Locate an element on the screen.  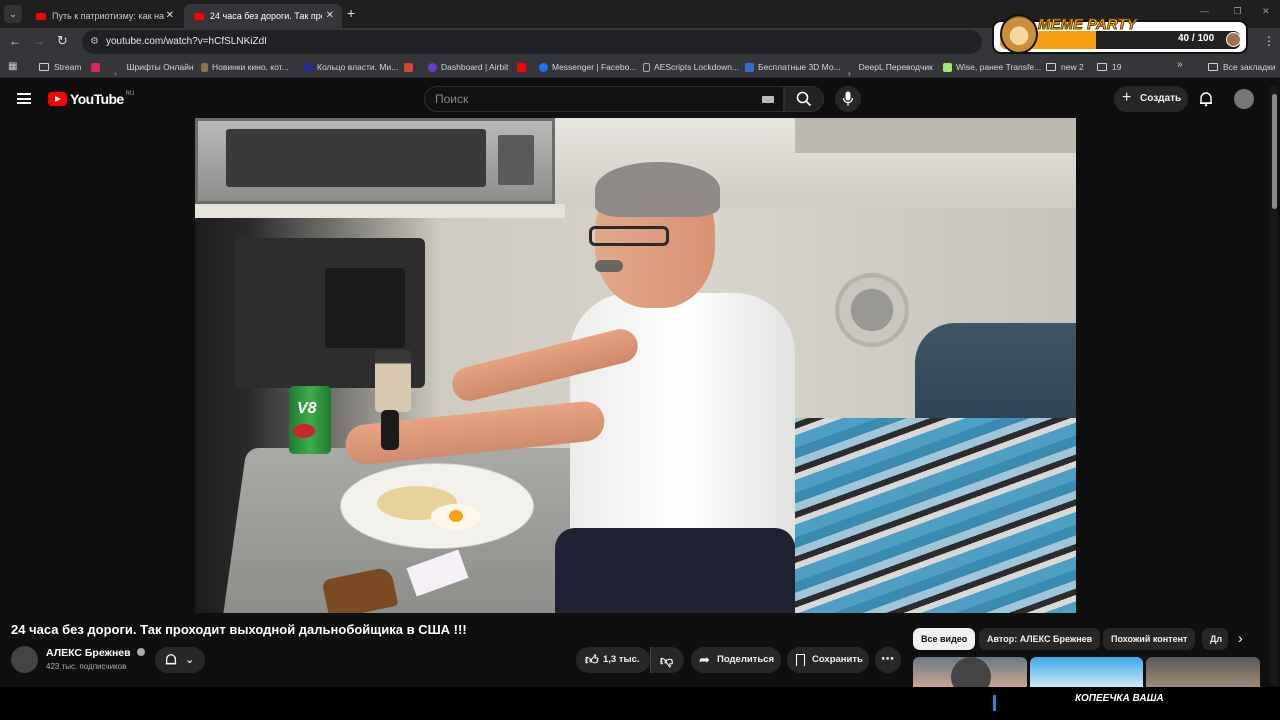
dislike-button: 👎︎ is located at coordinates (667, 660).